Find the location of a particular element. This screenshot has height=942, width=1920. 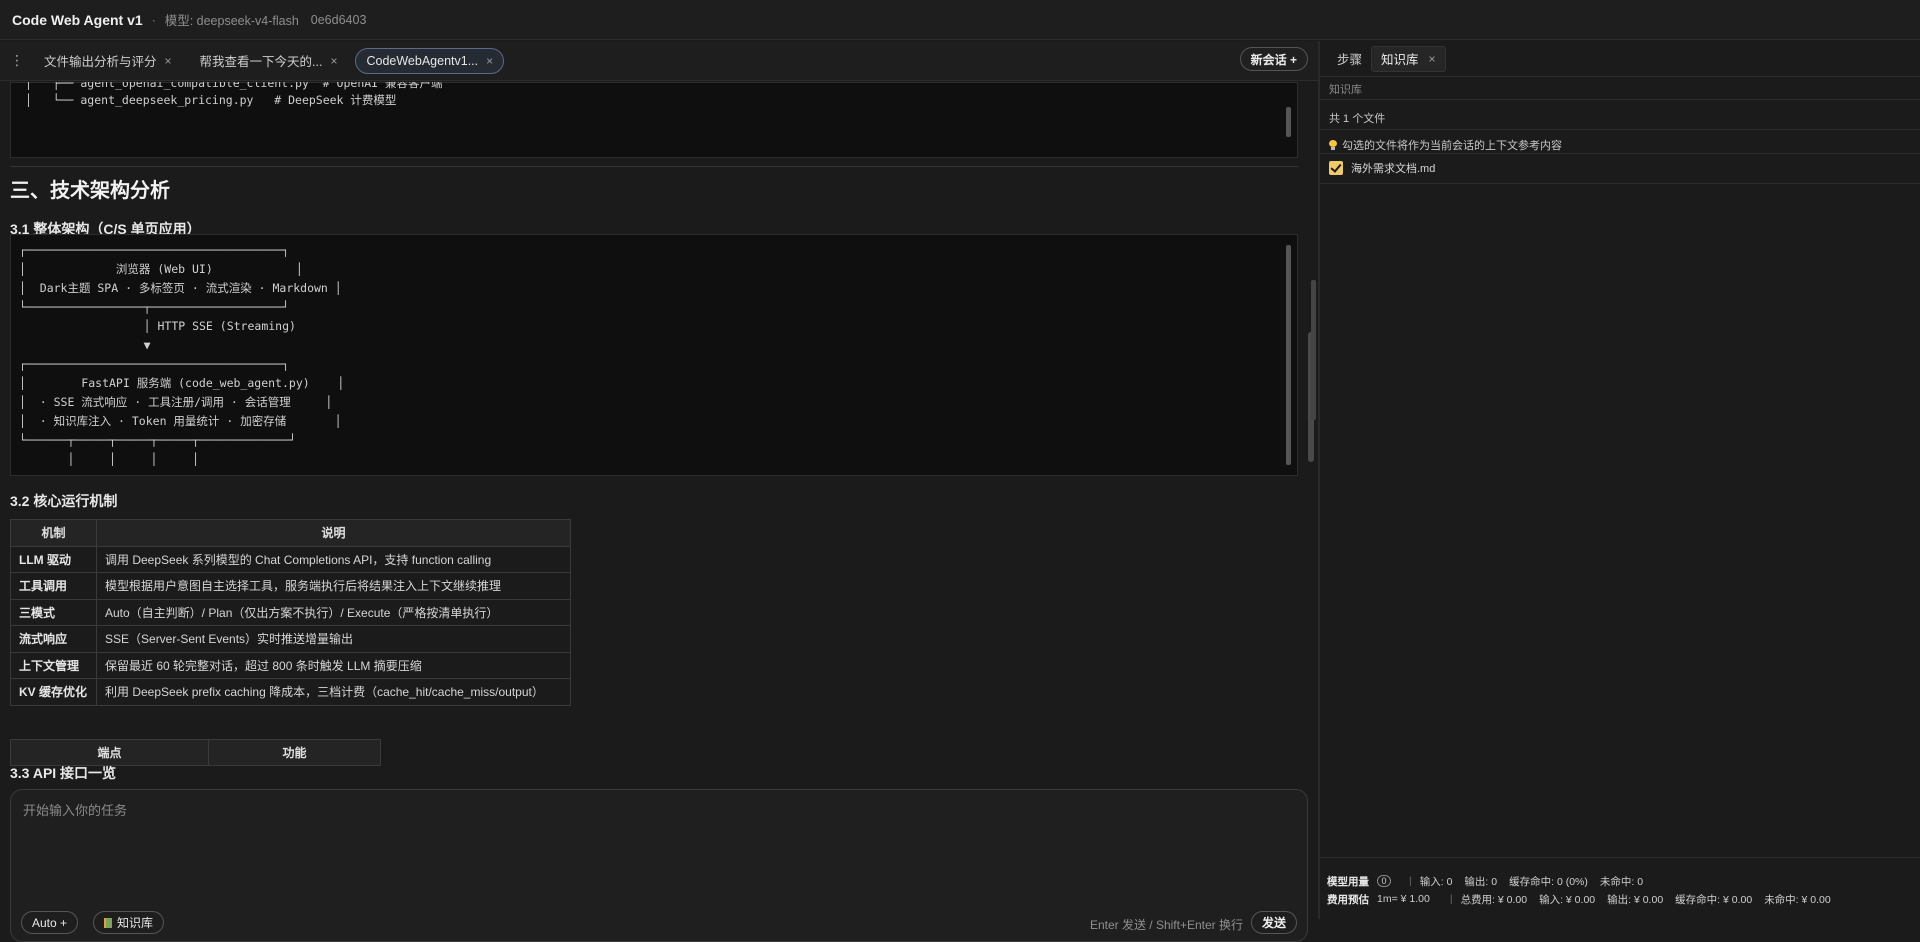

diagram-line: │ · SSE 流式响应 · 工具注册/调用 · 会话管理 │ is located at coordinates (176, 402).